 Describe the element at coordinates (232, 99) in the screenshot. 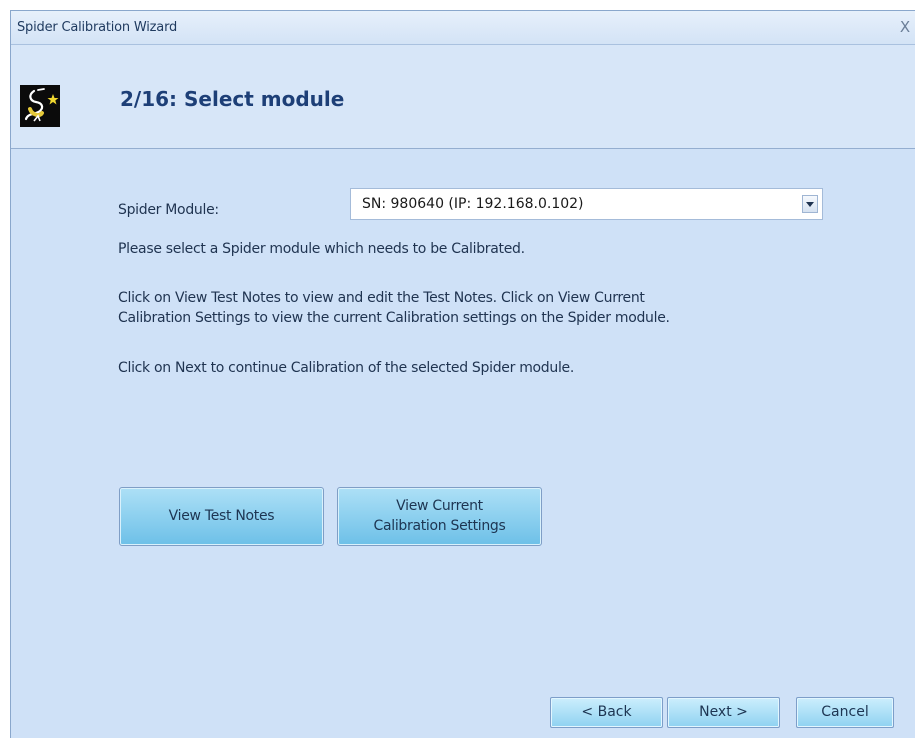

I see `step-title: 2/16: Select module` at that location.